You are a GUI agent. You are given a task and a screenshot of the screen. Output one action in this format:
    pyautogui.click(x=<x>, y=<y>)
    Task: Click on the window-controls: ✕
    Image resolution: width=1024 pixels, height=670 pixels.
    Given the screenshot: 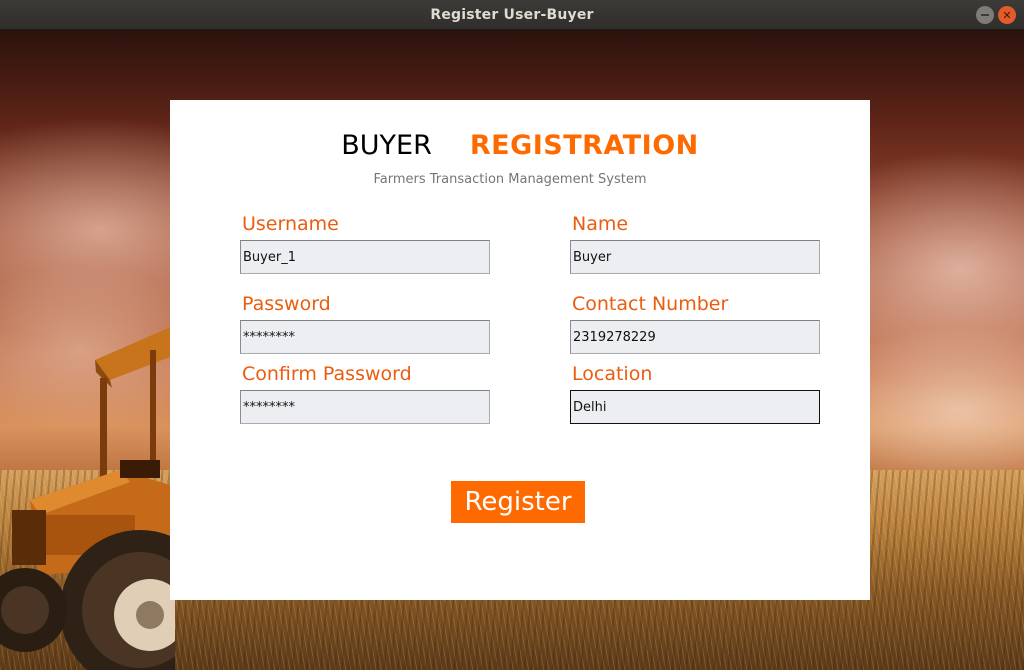 What is the action you would take?
    pyautogui.click(x=996, y=15)
    